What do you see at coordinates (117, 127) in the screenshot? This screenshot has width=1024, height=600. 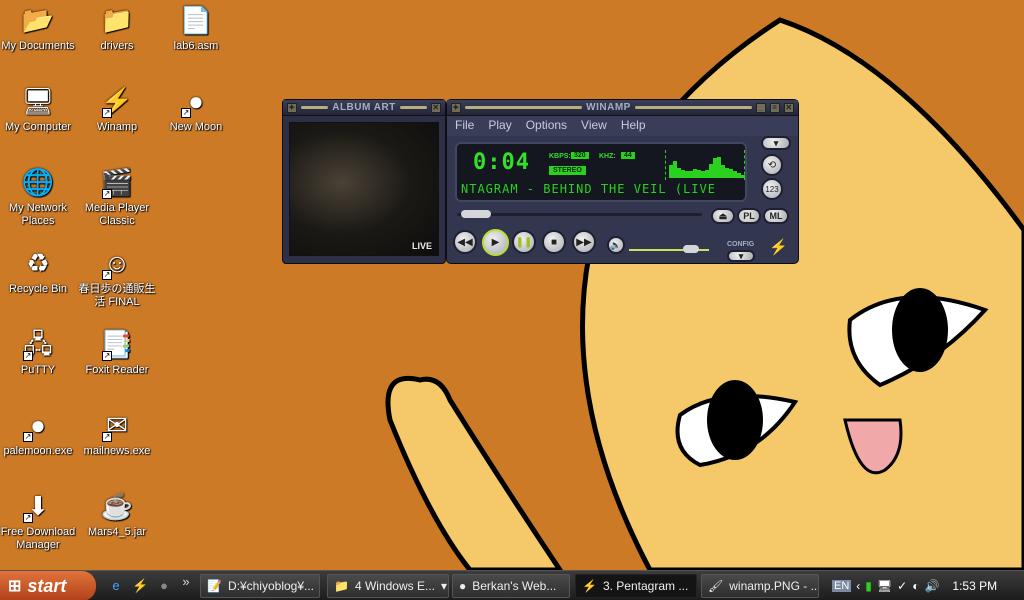 I see `desktop-icon-label: Winamp` at bounding box center [117, 127].